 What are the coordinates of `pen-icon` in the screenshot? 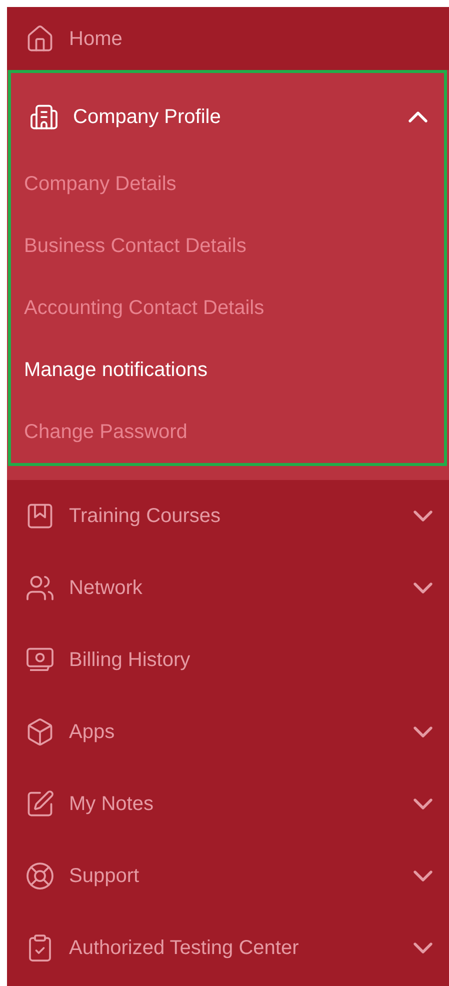 It's located at (40, 804).